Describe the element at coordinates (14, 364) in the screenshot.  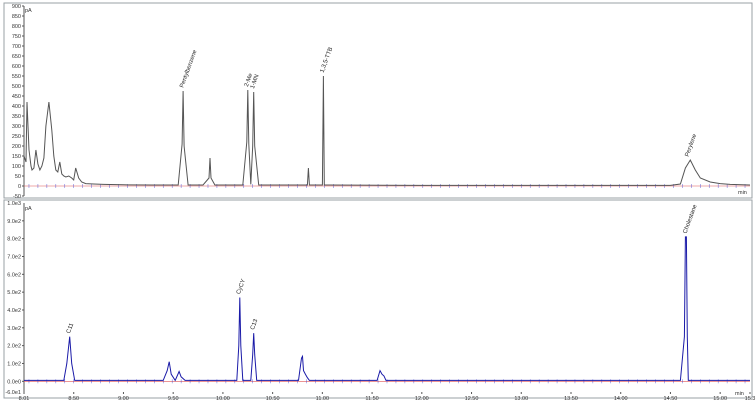
I see `bottom-ytick-label: 1.0e2` at that location.